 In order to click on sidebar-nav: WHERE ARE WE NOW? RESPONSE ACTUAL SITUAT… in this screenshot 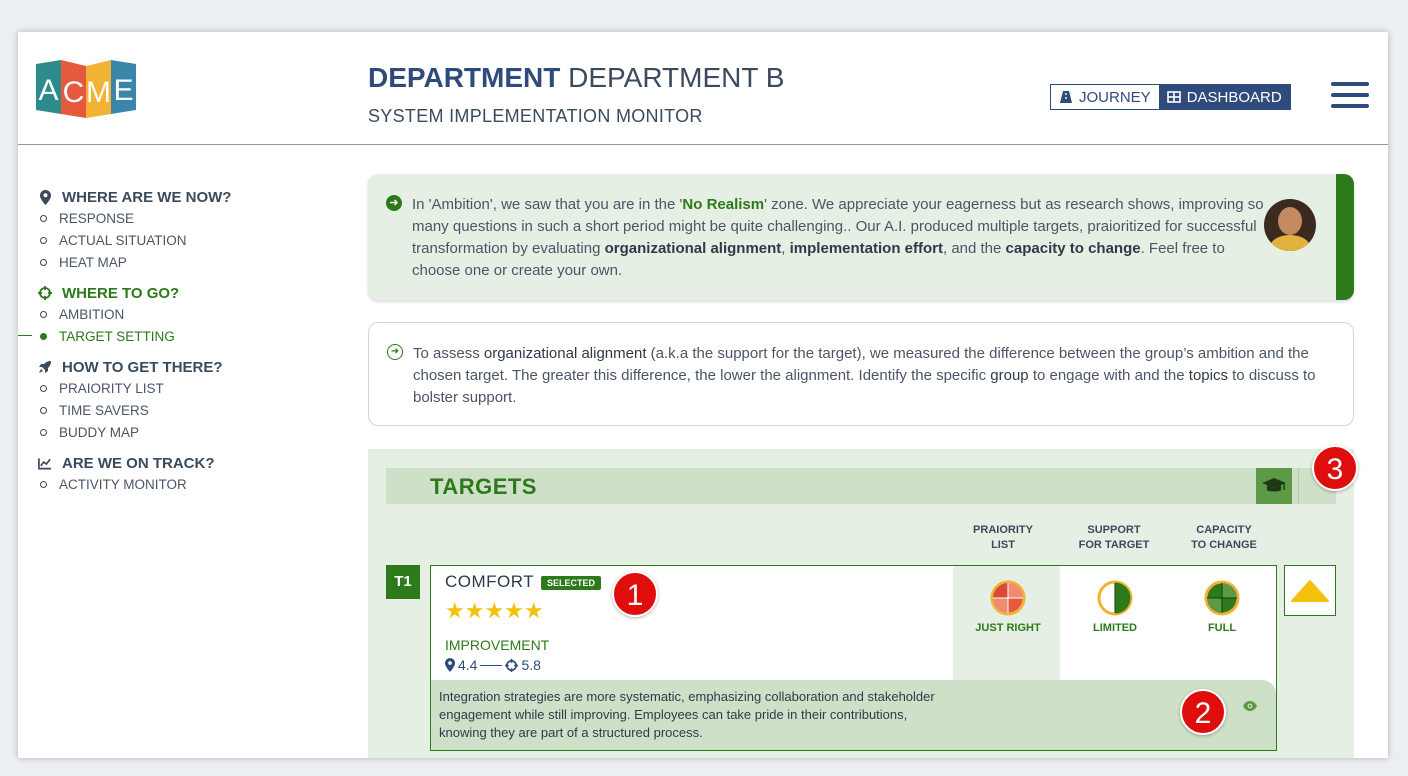, I will do `click(178, 336)`.